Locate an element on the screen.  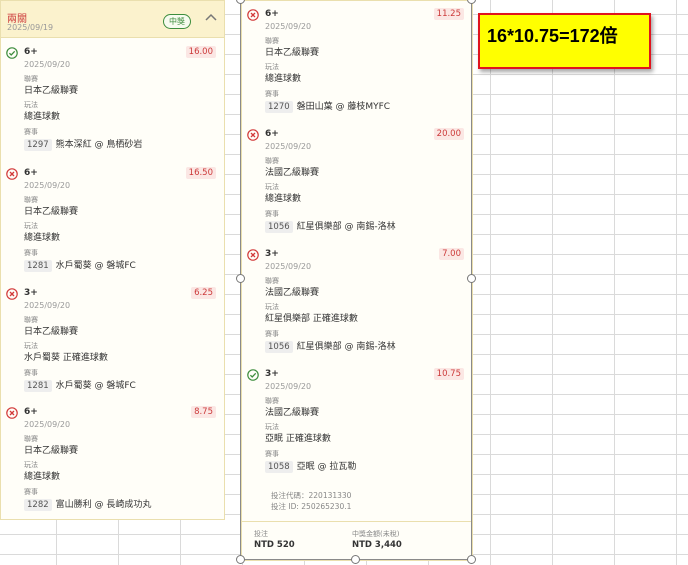
play-type: 紅星俱樂部 正確進球數 is located at coordinates (311, 319).